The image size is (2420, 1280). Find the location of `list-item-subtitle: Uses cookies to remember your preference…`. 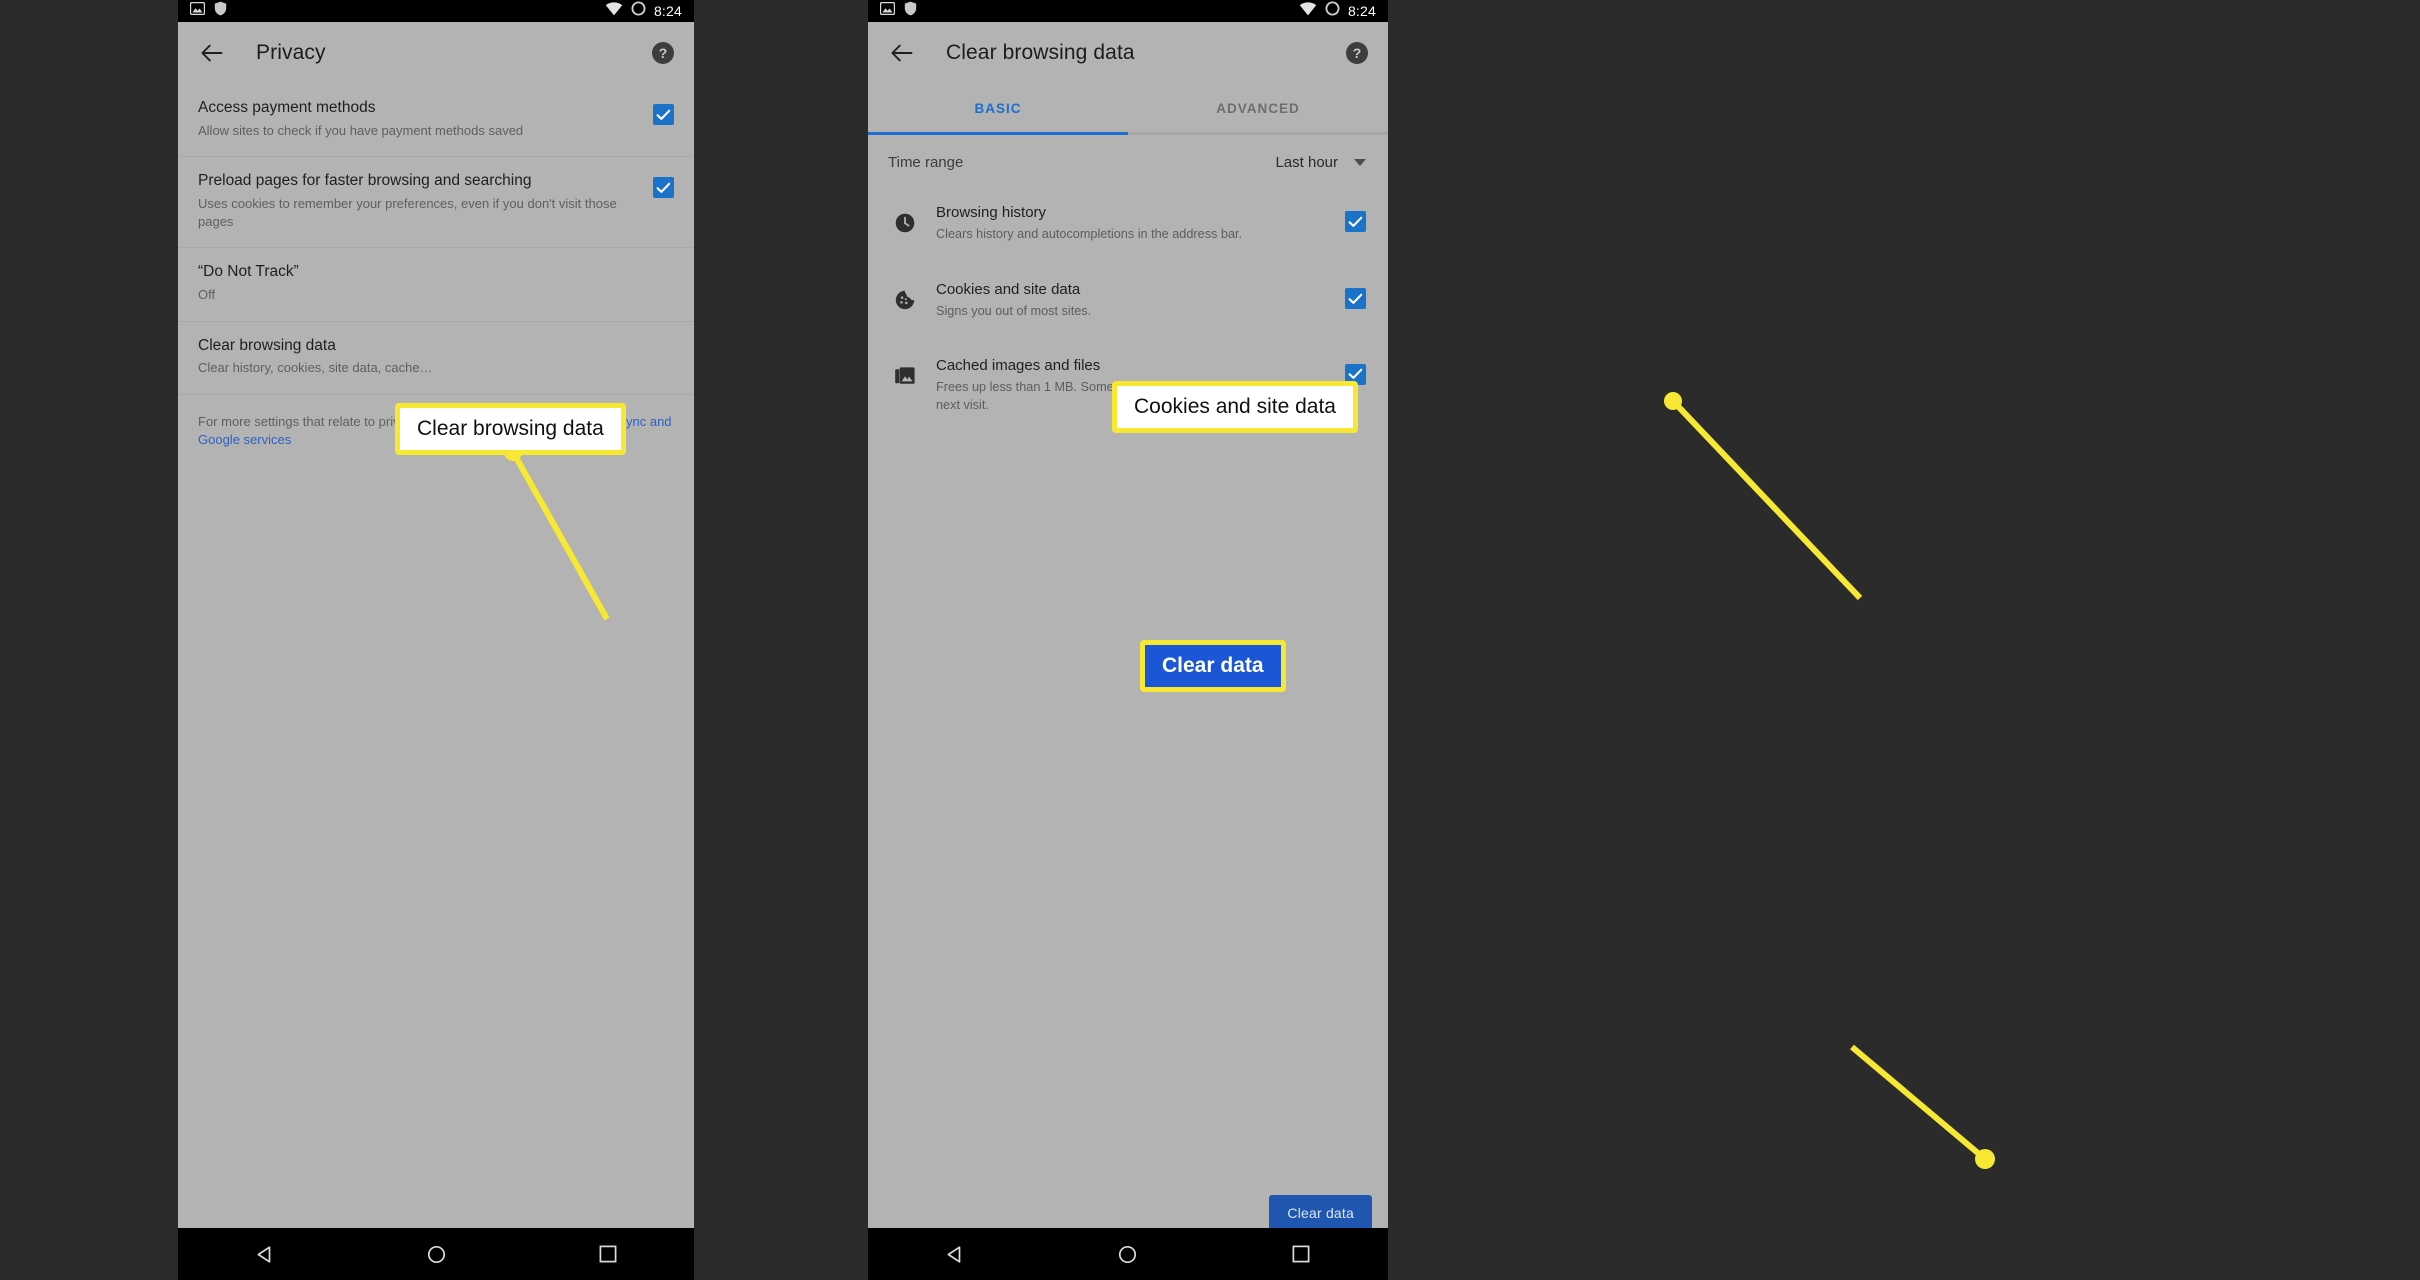

list-item-subtitle: Uses cookies to remember your preference… is located at coordinates (407, 213).